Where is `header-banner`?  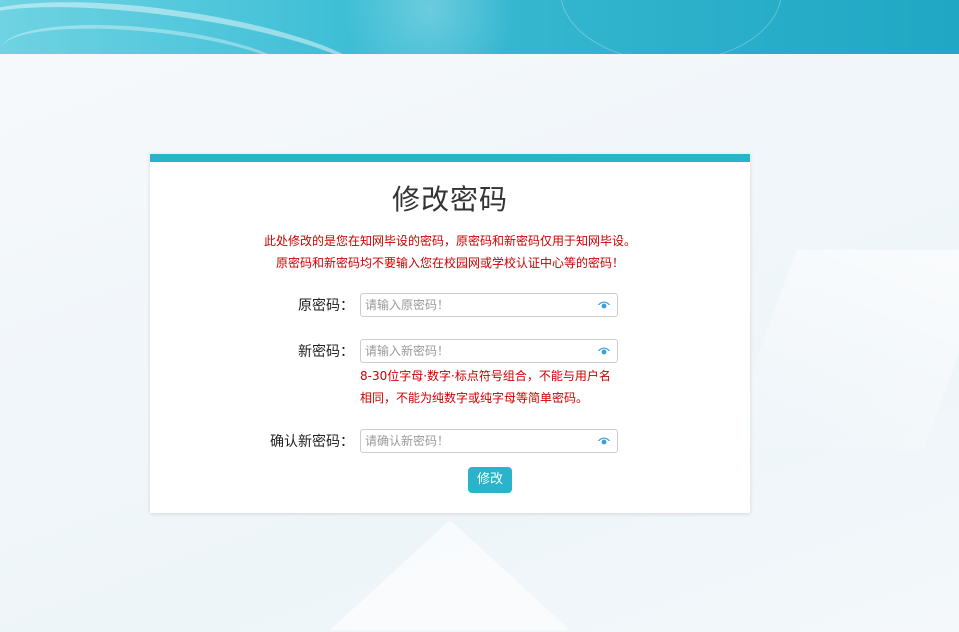
header-banner is located at coordinates (479, 27).